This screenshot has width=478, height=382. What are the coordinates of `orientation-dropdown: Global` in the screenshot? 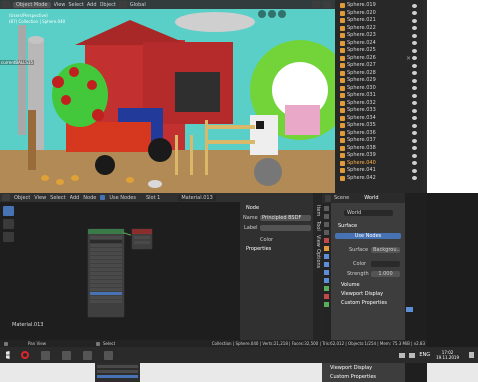 It's located at (138, 5).